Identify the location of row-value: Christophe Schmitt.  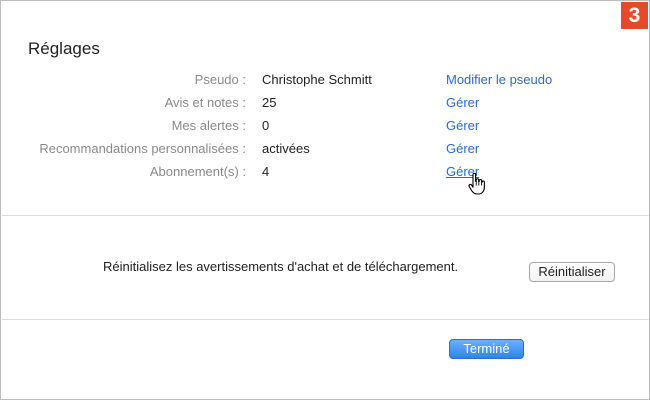
(317, 79).